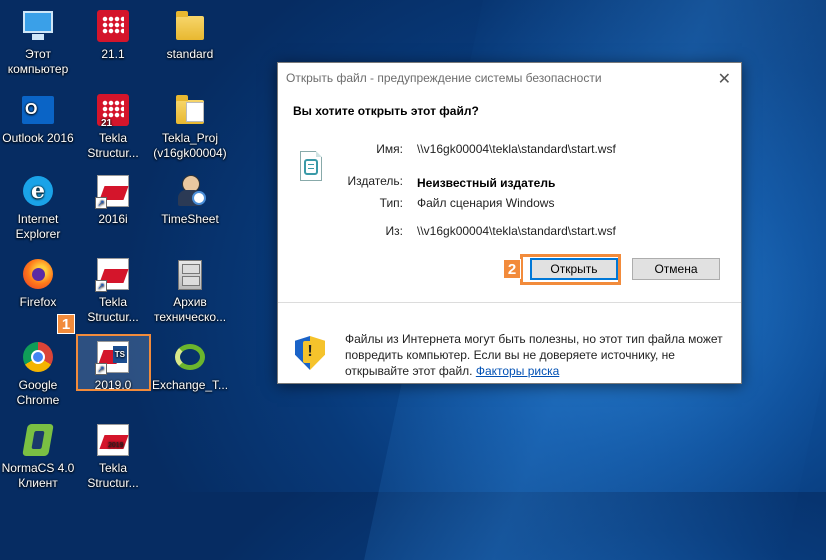 The width and height of the screenshot is (826, 560). I want to click on desktop-icon-this-pc: Этот компьютер, so click(38, 42).